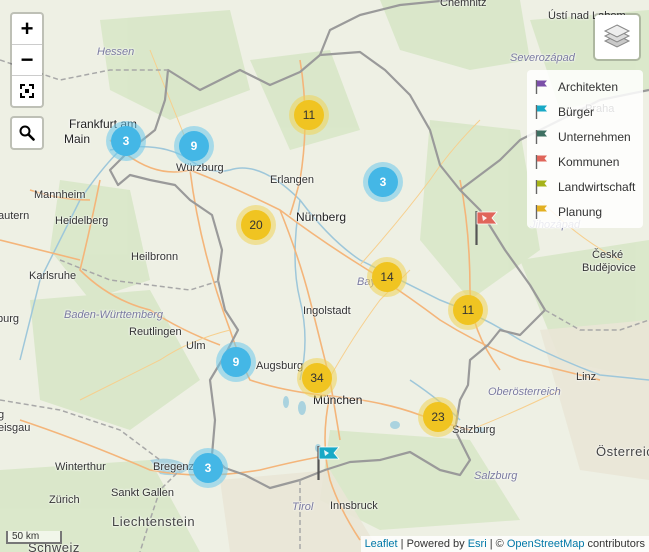  I want to click on place-label: burg, so click(10, 319).